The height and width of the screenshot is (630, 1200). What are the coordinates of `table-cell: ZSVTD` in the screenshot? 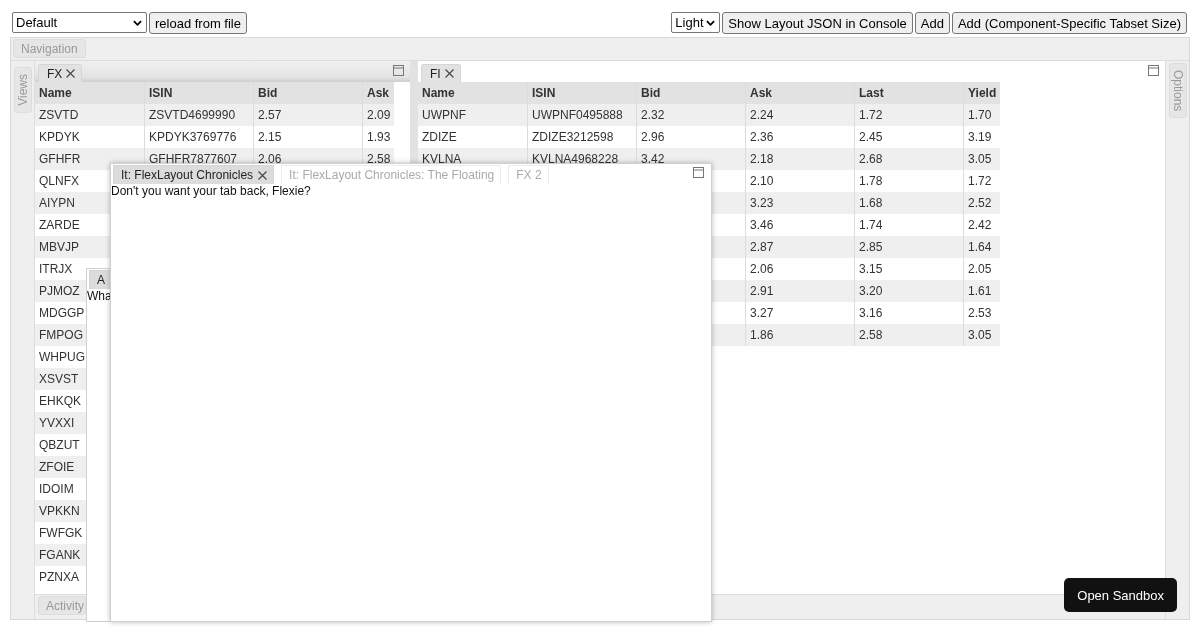 It's located at (59, 115).